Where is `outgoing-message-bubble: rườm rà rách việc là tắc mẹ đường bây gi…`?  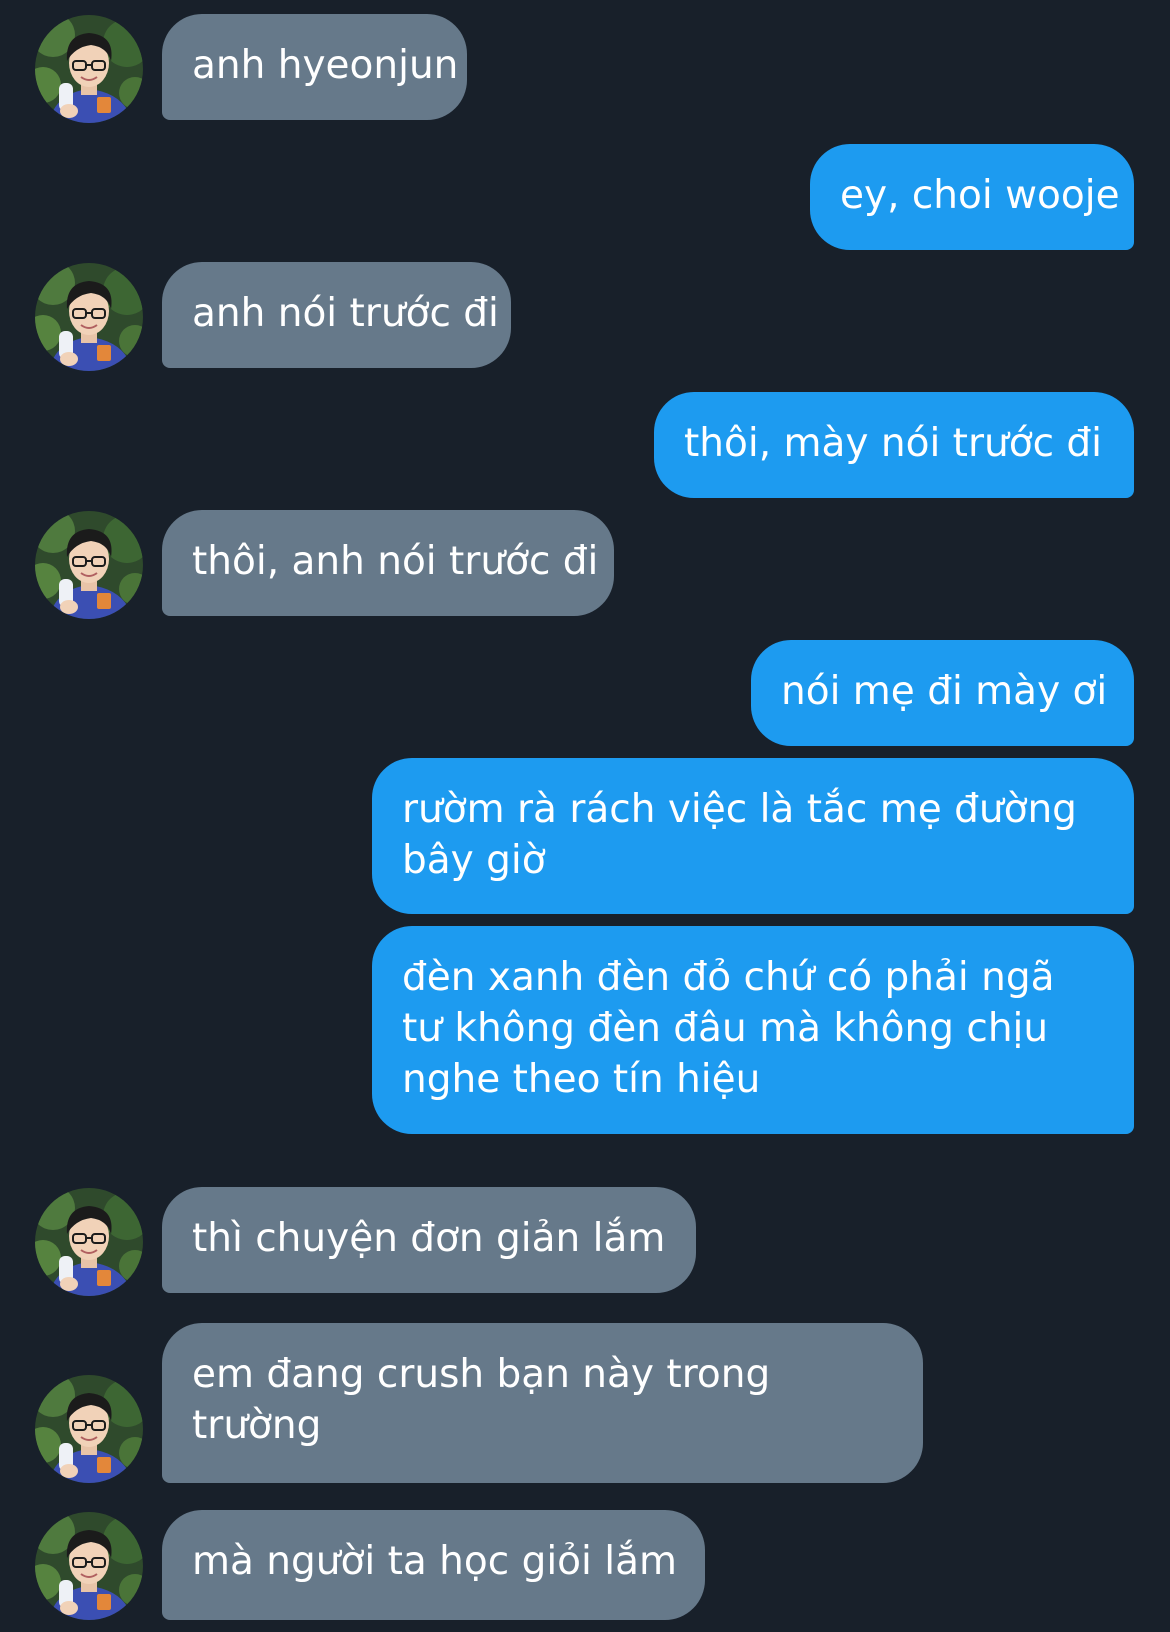
outgoing-message-bubble: rườm rà rách việc là tắc mẹ đường bây gi… is located at coordinates (753, 836).